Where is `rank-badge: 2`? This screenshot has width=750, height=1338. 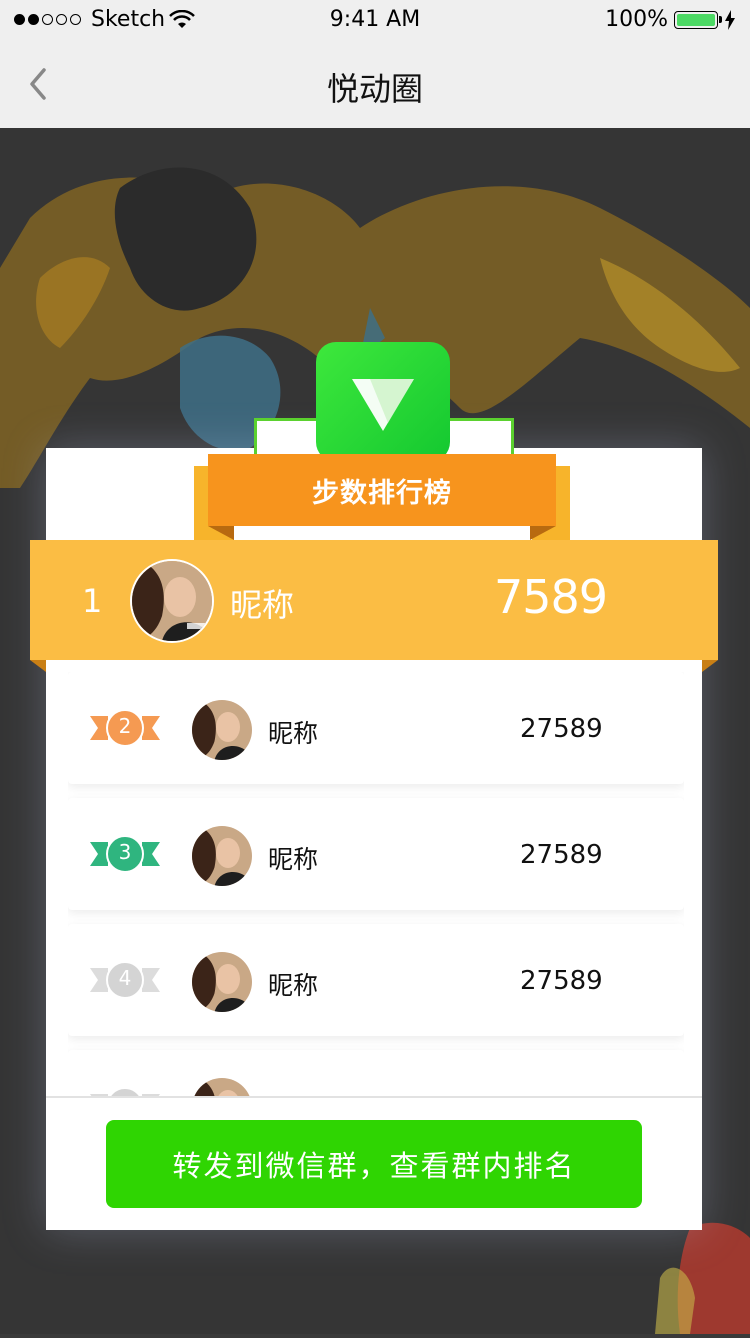 rank-badge: 2 is located at coordinates (125, 728).